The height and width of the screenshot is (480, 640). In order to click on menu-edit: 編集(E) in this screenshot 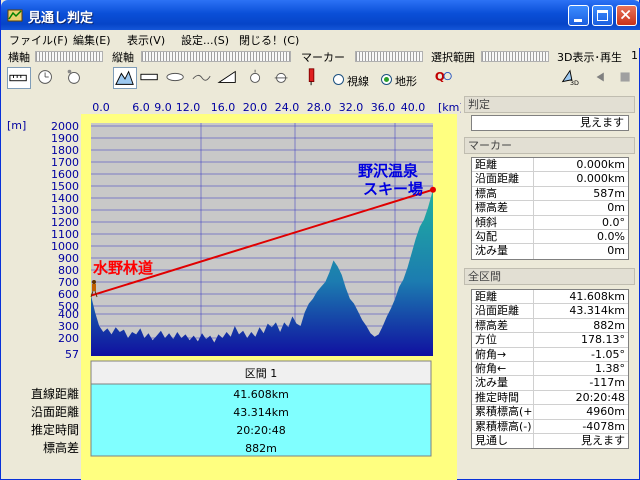, I will do `click(92, 40)`.